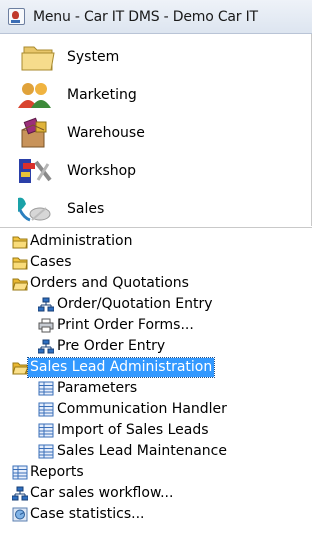 The image size is (320, 556). Describe the element at coordinates (57, 472) in the screenshot. I see `tree-label-reports: Reports` at that location.